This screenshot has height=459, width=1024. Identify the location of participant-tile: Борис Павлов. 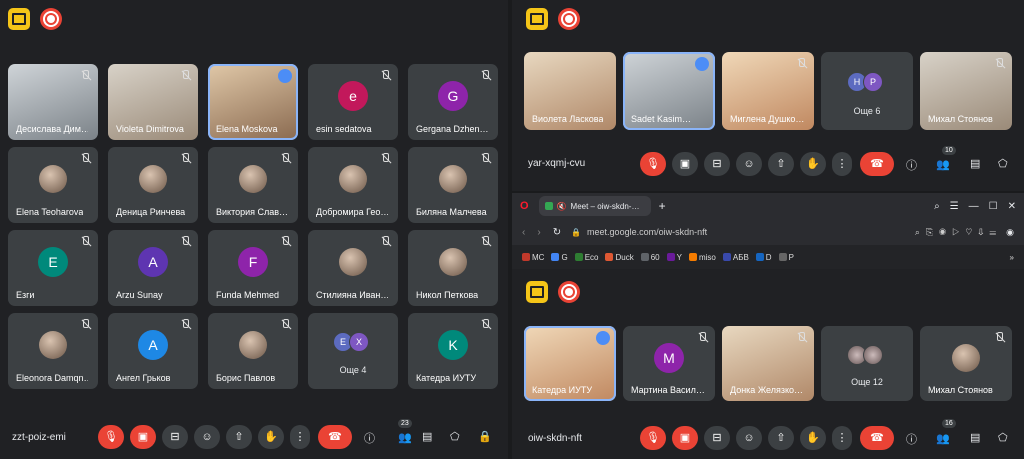
(253, 351).